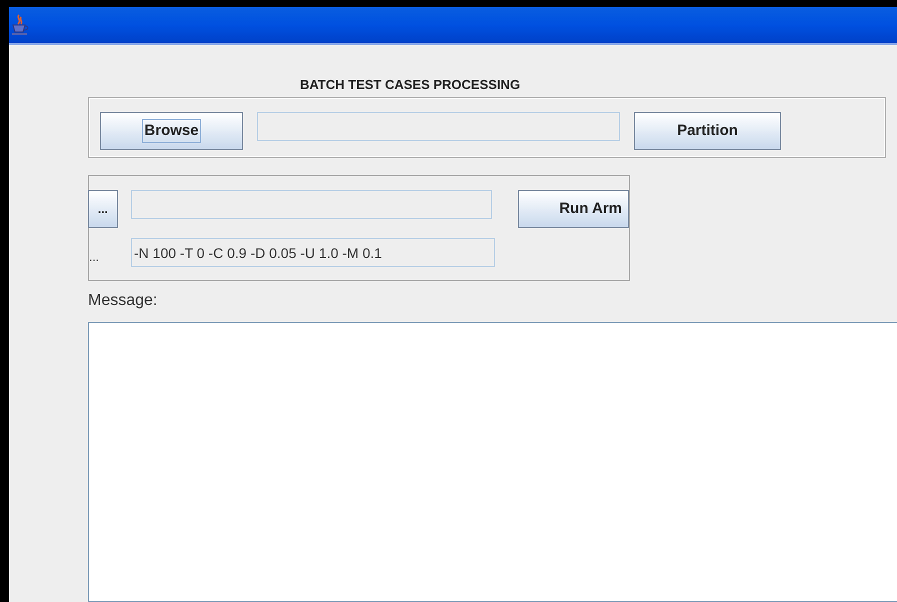 This screenshot has height=602, width=897. I want to click on input-field, so click(311, 204).